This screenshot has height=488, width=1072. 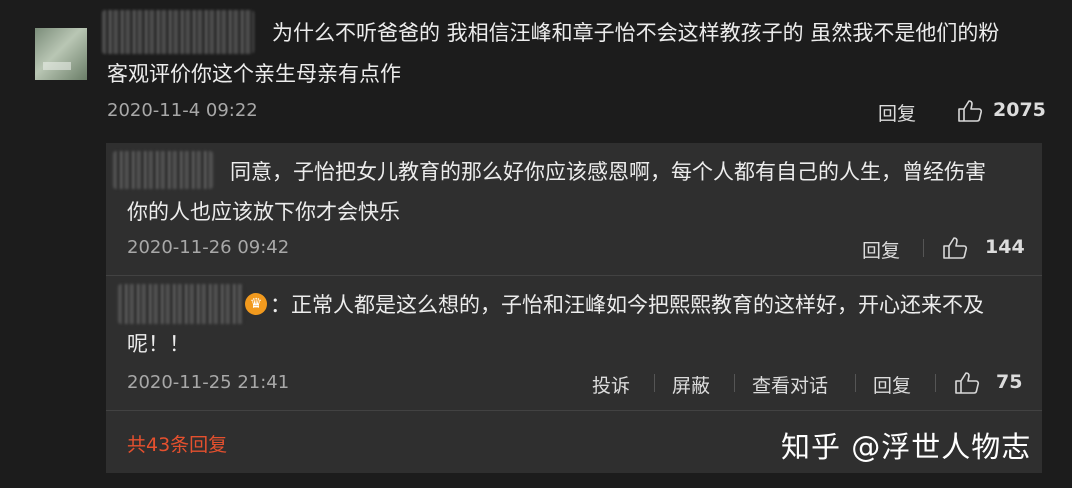 I want to click on view-conversation-button: 查看对话, so click(x=790, y=384).